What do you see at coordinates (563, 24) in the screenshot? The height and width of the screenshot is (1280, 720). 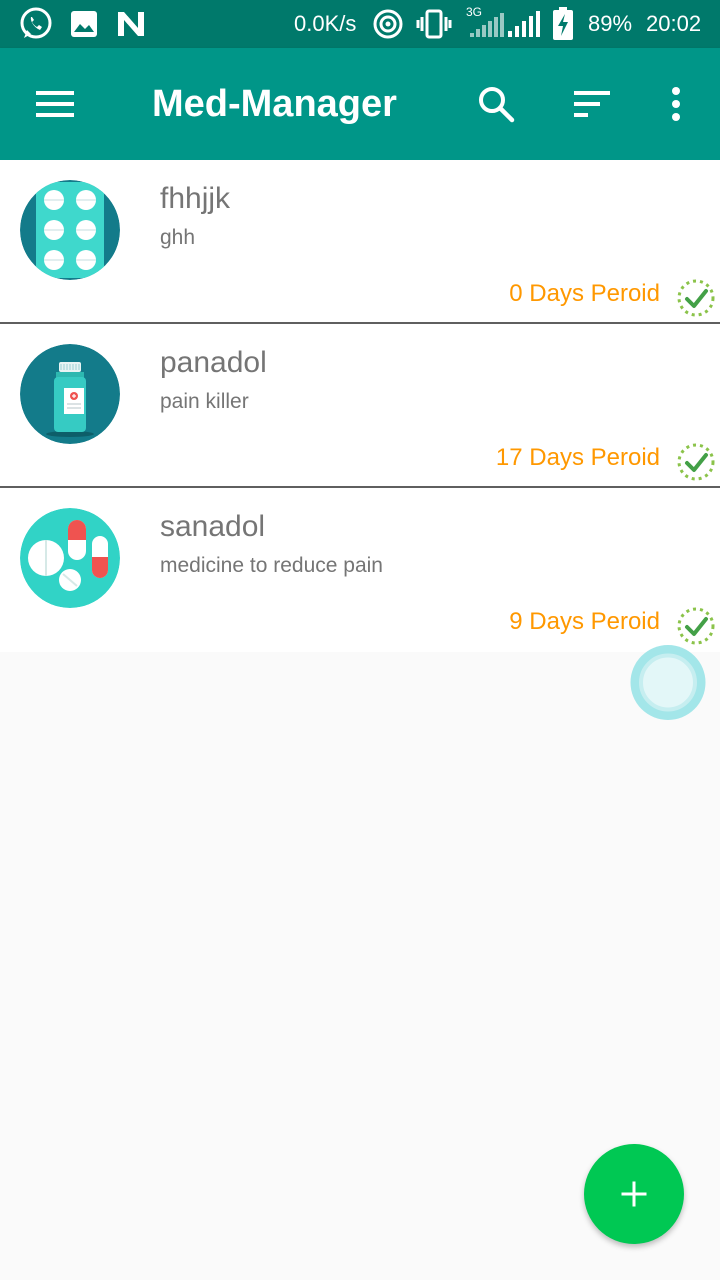 I see `battery-charging-icon` at bounding box center [563, 24].